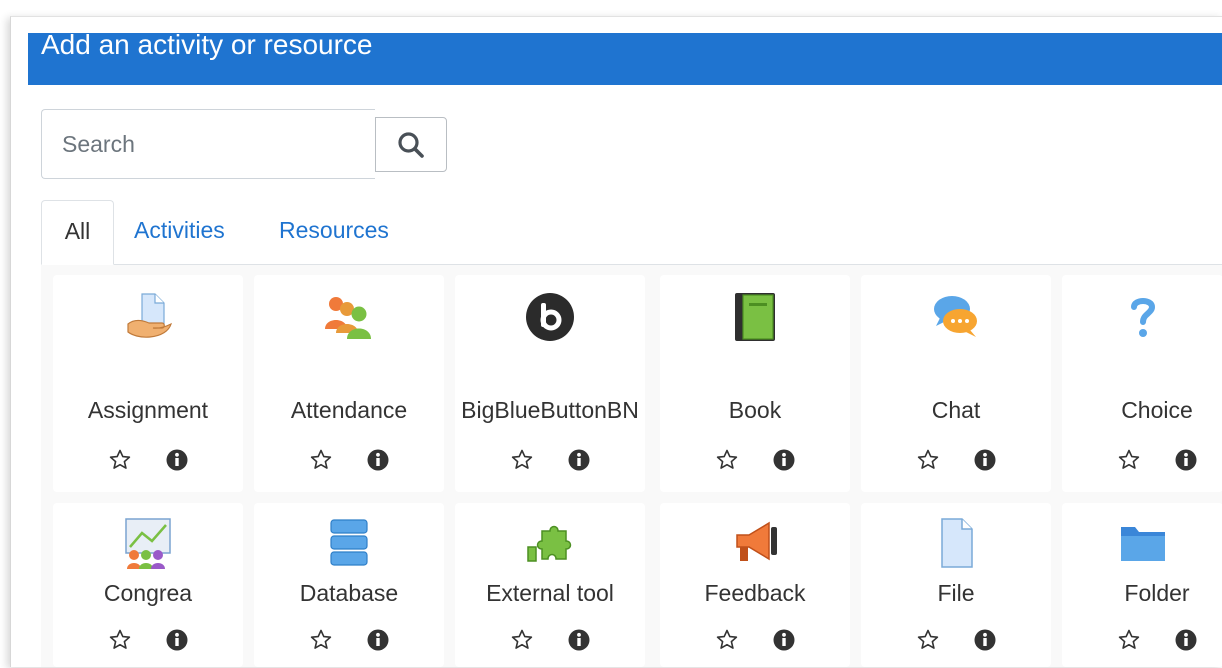 The image size is (1222, 668). I want to click on module-name: Book, so click(755, 410).